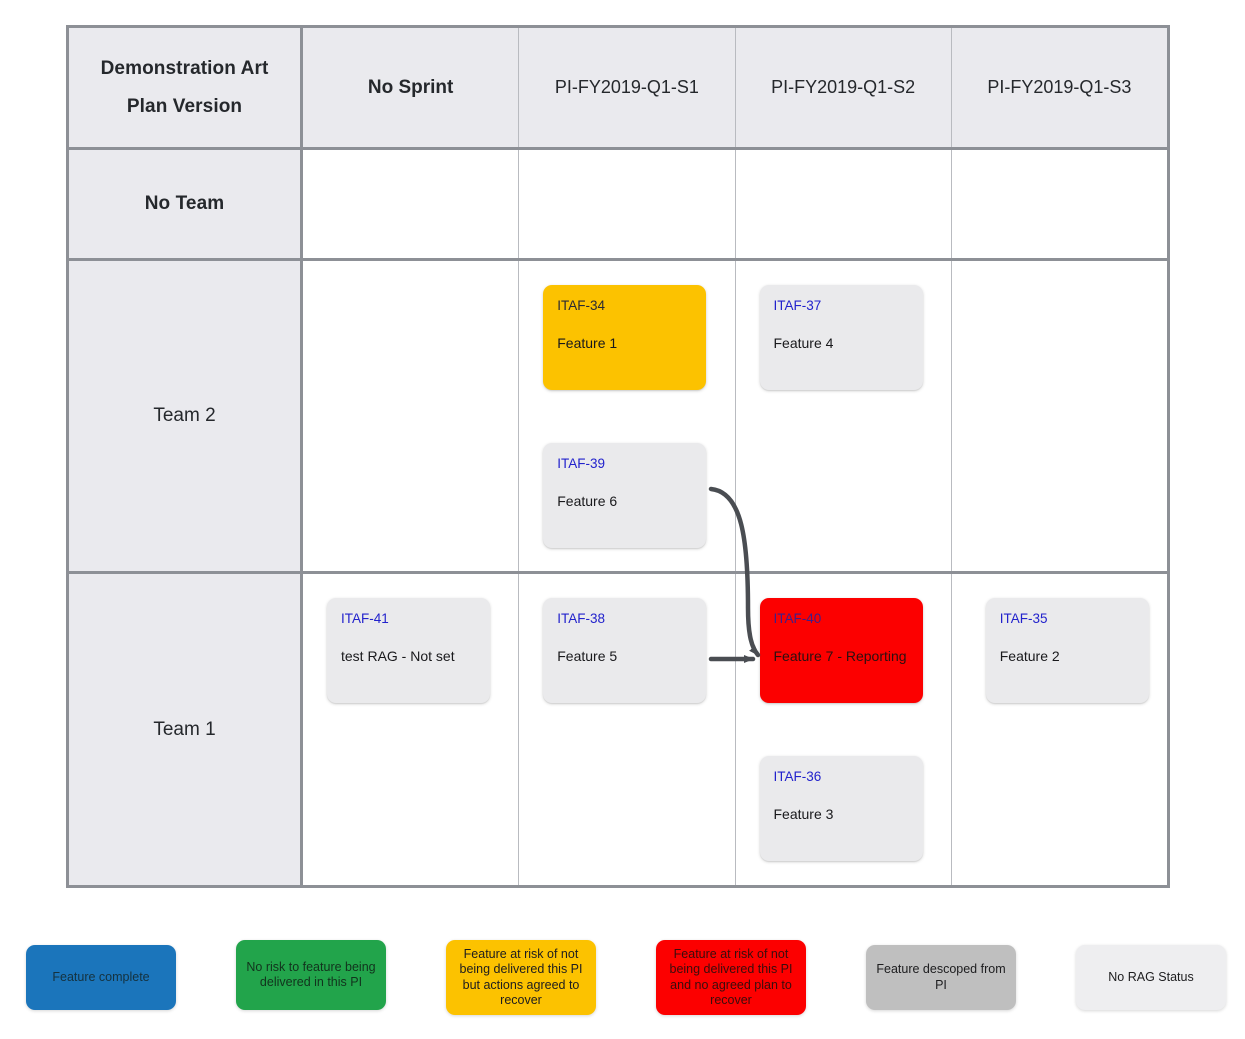 This screenshot has width=1245, height=1039. I want to click on cell-team-2-s1: ITAF-34 Feature 1 ITAF-39 Feature 6, so click(627, 416).